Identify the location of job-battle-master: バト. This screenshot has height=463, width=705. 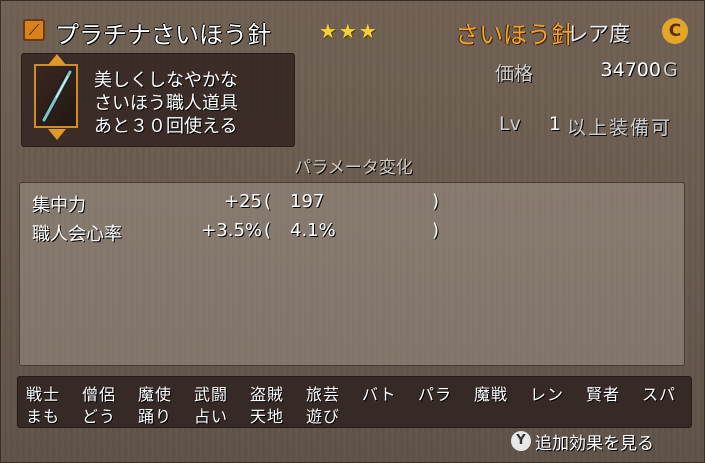
(379, 394).